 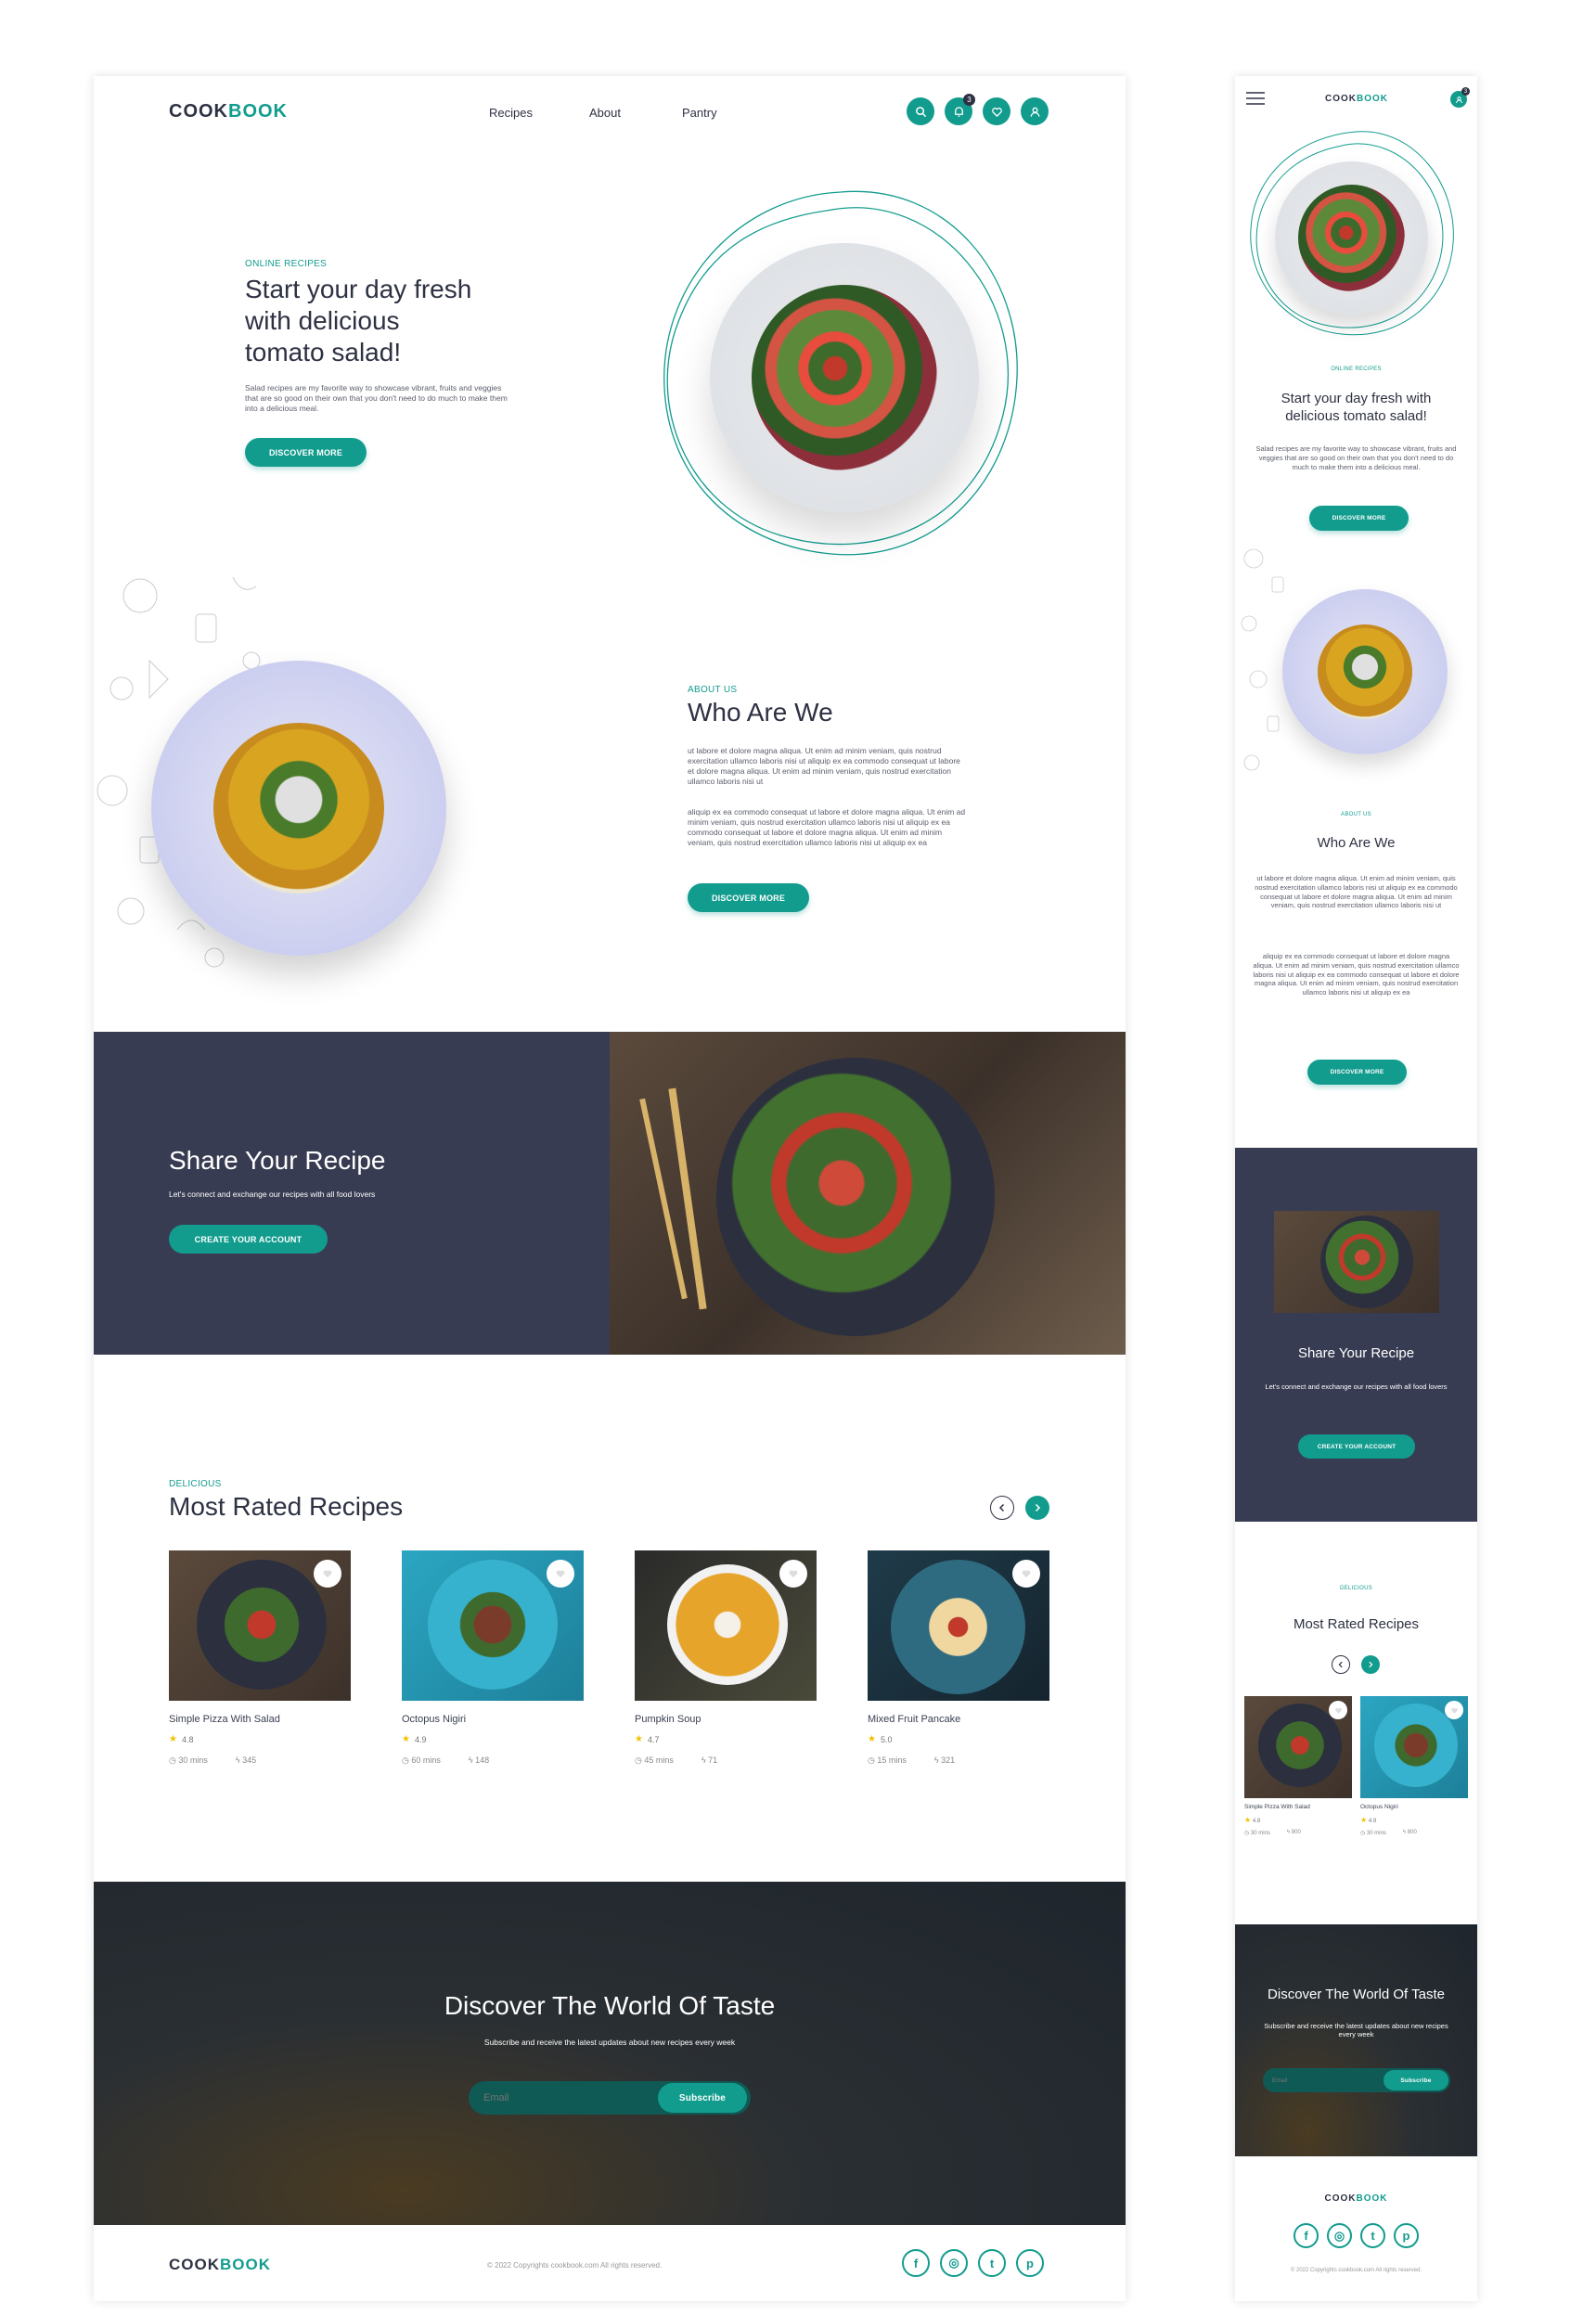 What do you see at coordinates (659, 1760) in the screenshot?
I see `recipe-time: 45 mins` at bounding box center [659, 1760].